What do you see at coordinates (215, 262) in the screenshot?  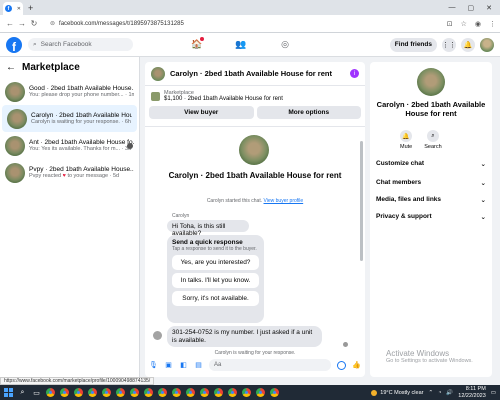 I see `quick-response-button: Yes, are you interested?` at bounding box center [215, 262].